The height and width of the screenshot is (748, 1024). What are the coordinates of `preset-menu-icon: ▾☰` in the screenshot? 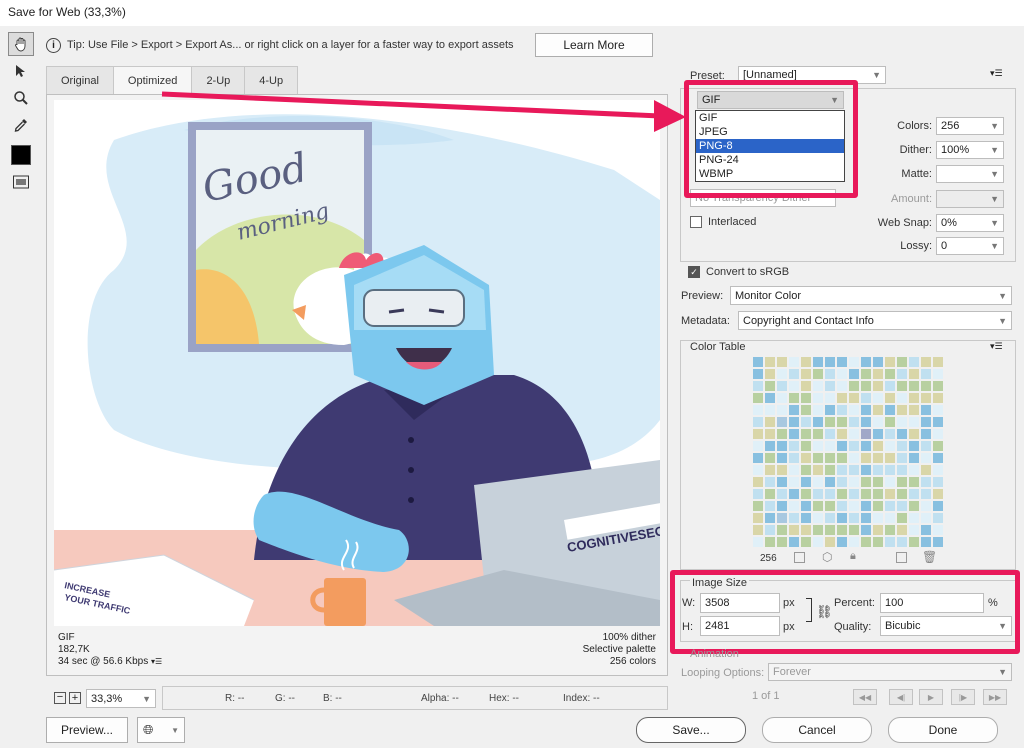 It's located at (996, 73).